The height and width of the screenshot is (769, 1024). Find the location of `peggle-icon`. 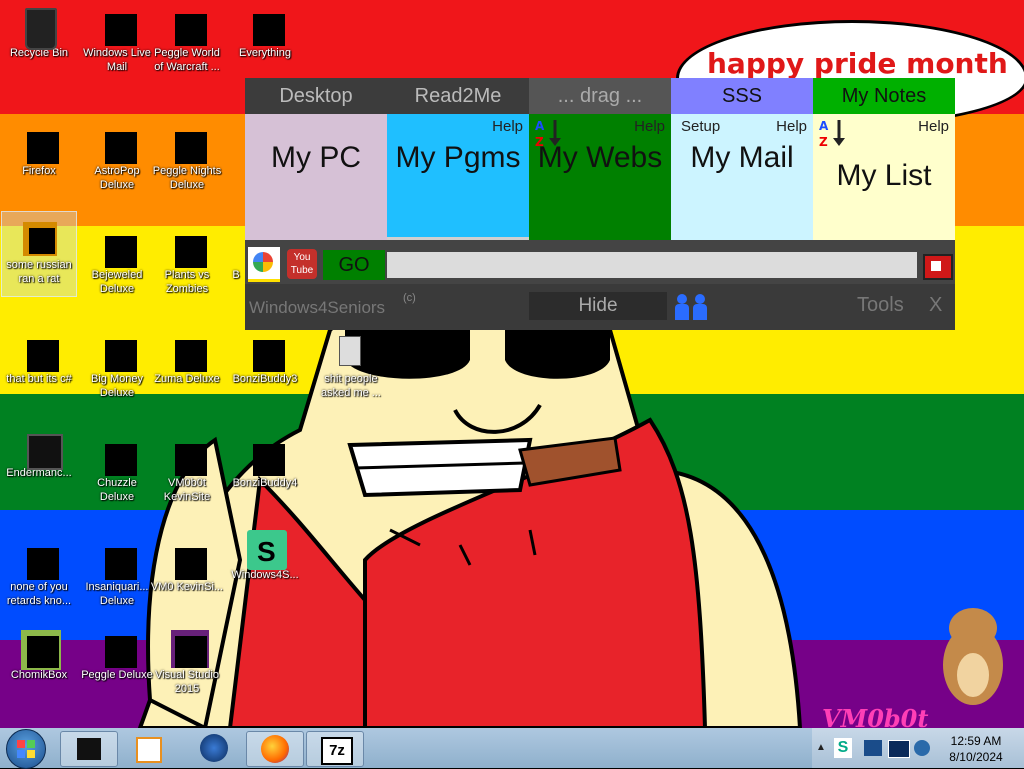

peggle-icon is located at coordinates (118, 649).